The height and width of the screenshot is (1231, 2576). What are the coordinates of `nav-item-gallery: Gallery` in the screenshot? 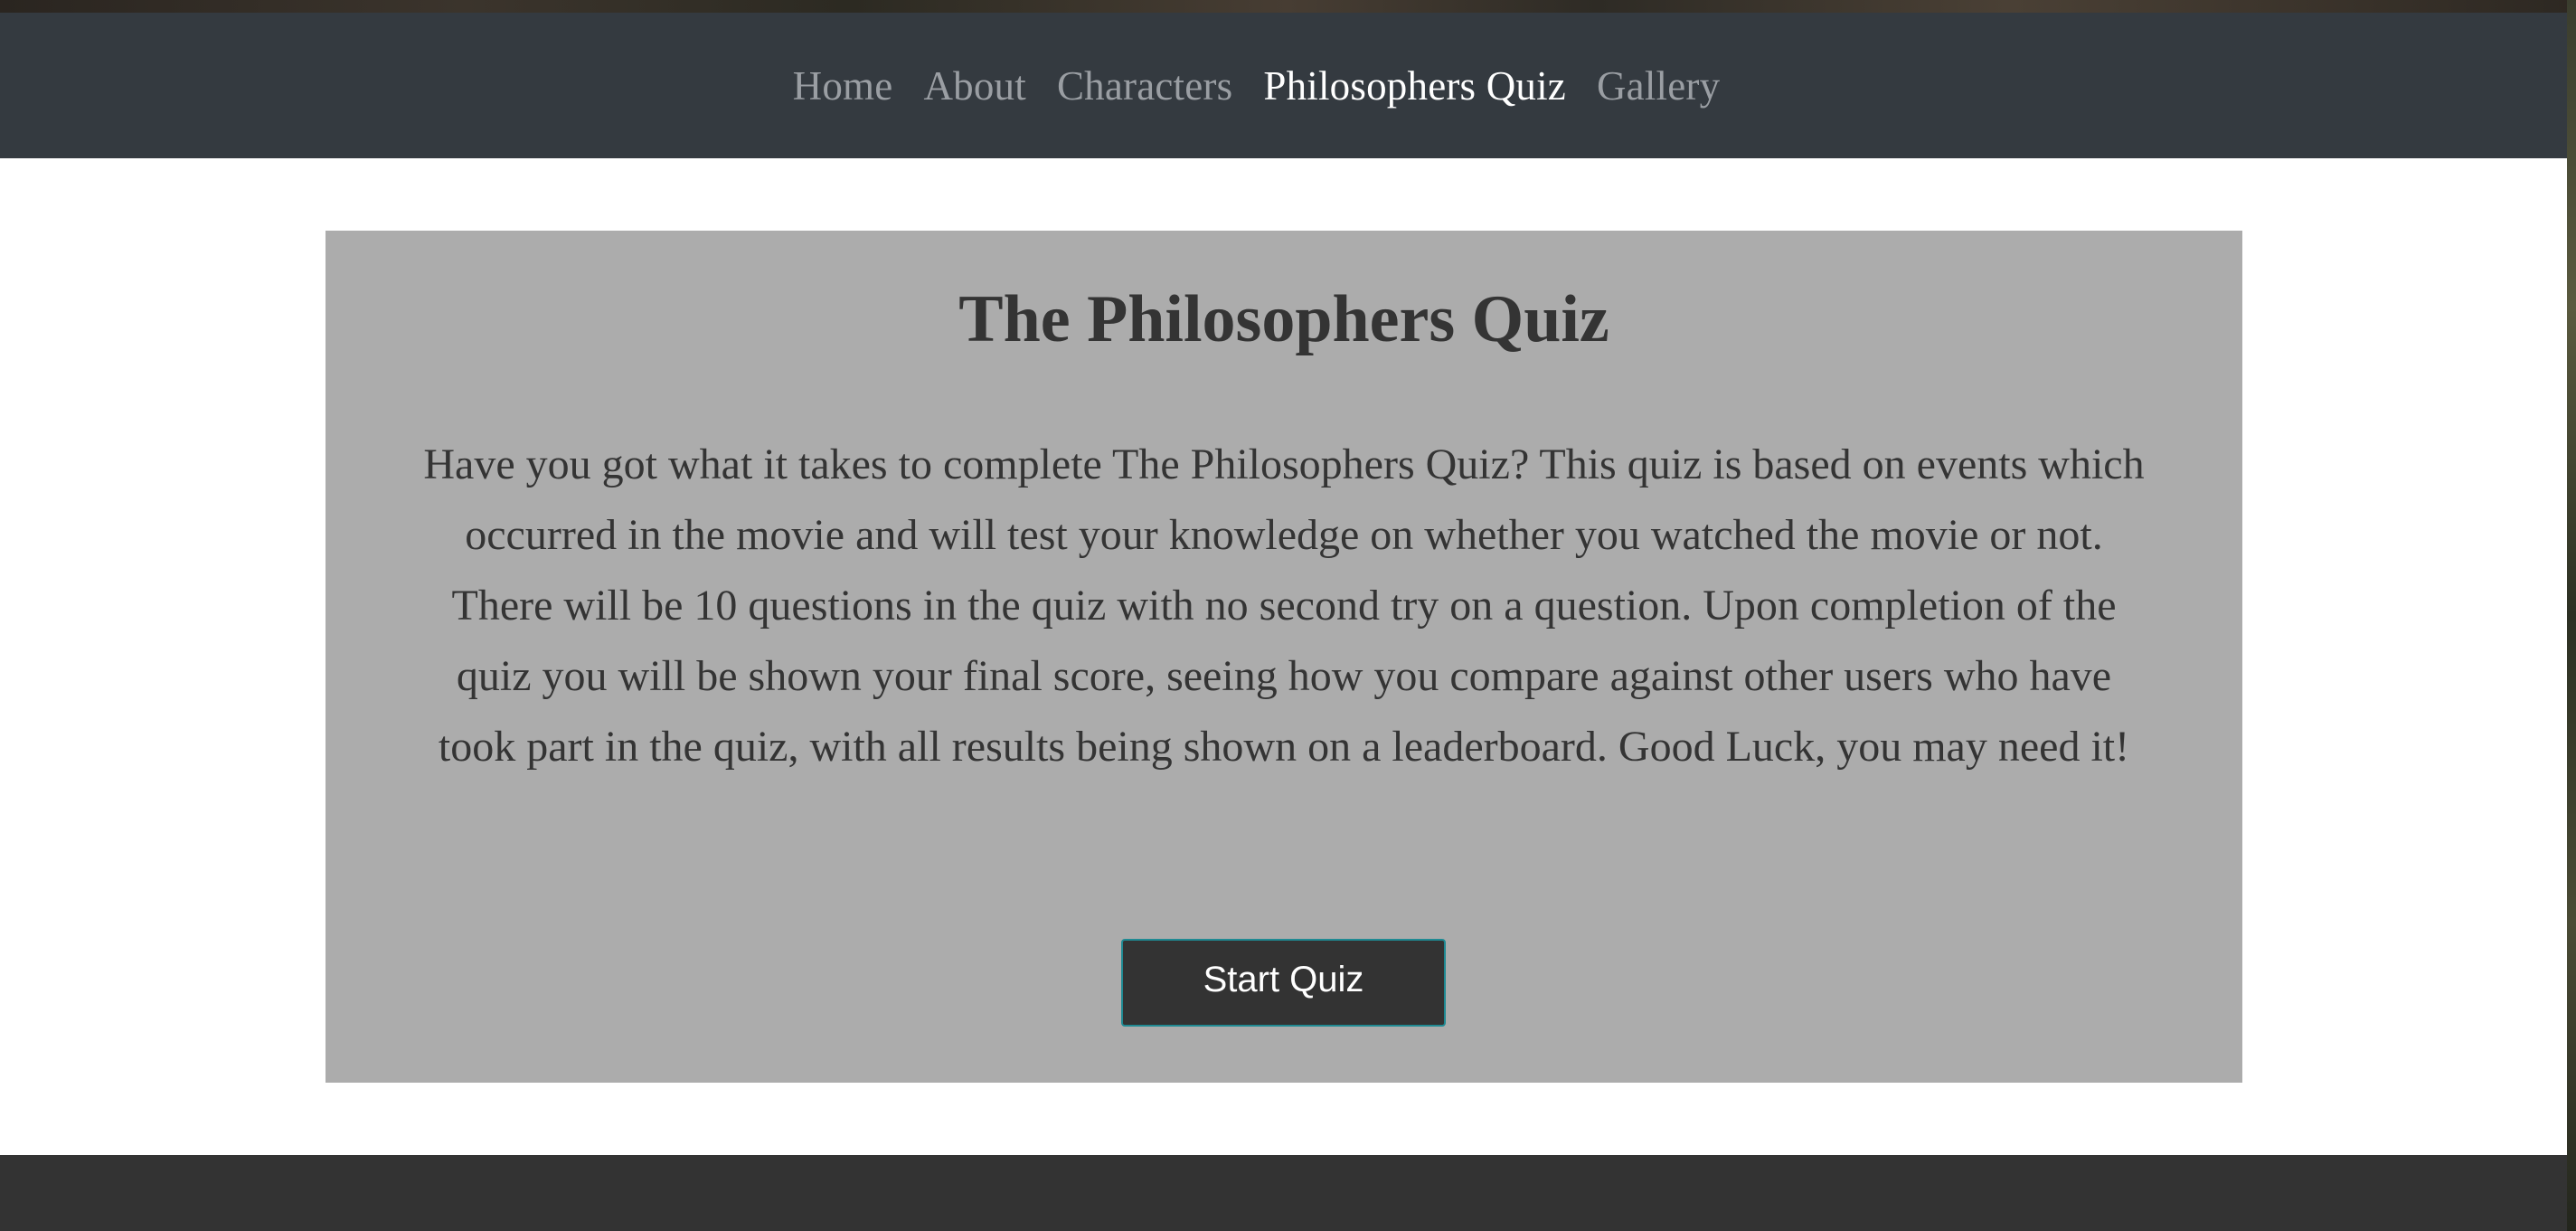 It's located at (1658, 85).